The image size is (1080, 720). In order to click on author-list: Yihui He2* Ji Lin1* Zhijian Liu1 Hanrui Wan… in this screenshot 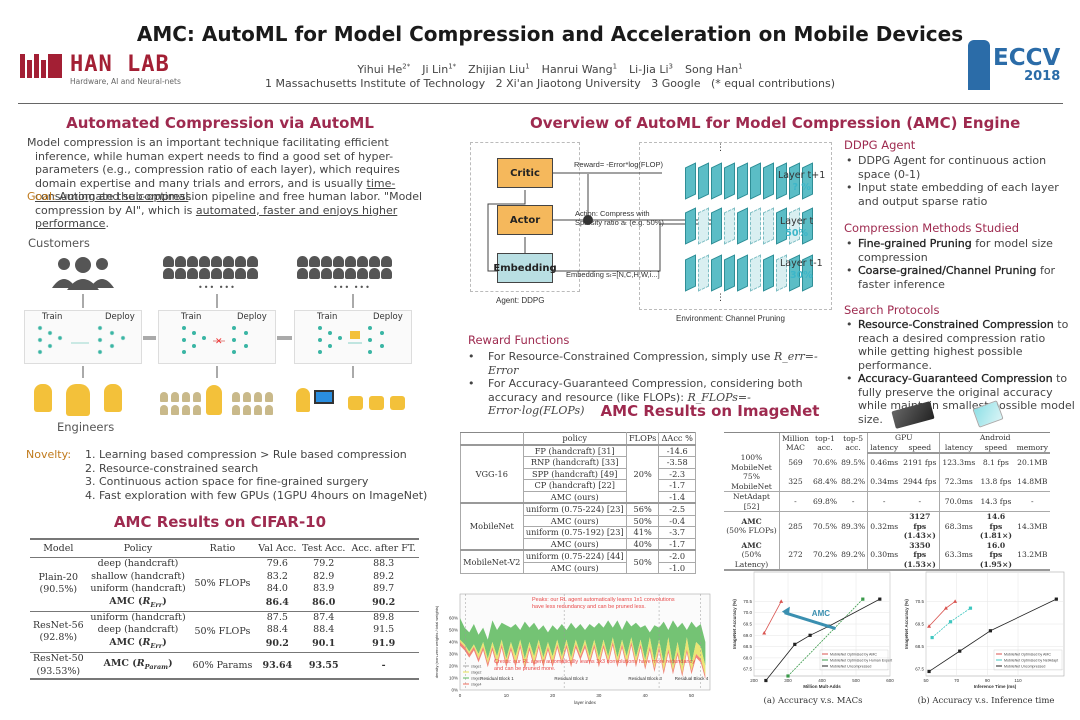, I will do `click(550, 68)`.